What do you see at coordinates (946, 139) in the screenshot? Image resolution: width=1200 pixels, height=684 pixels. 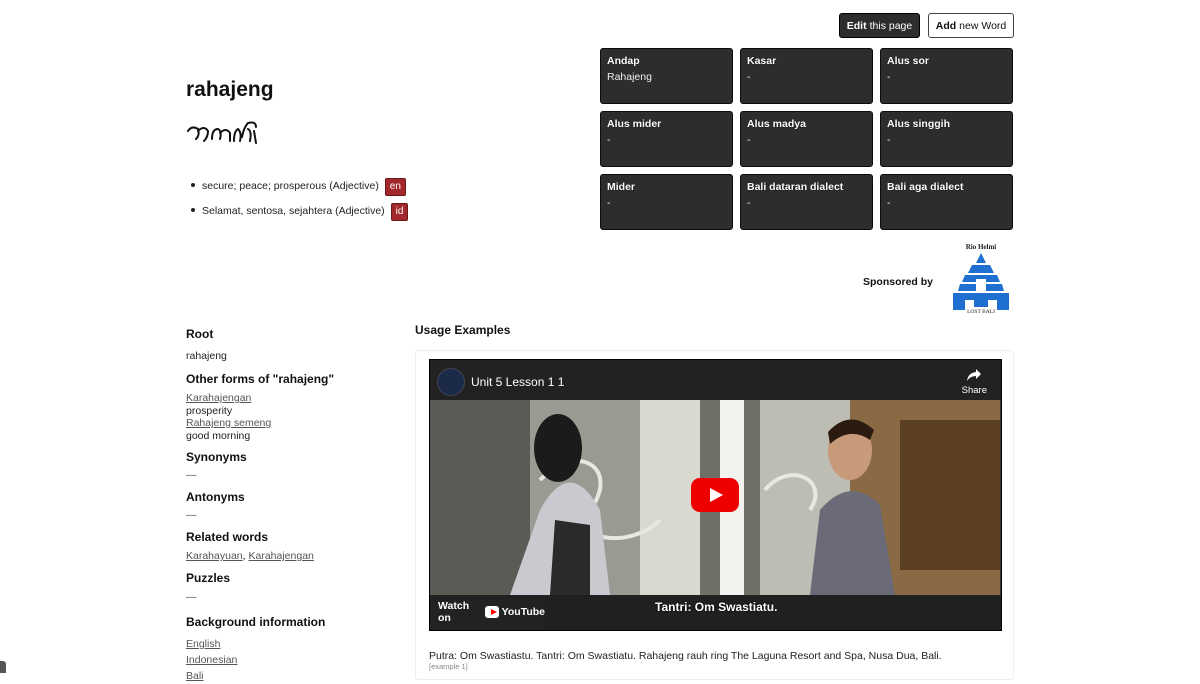 I see `register-card: Alus singgih -` at bounding box center [946, 139].